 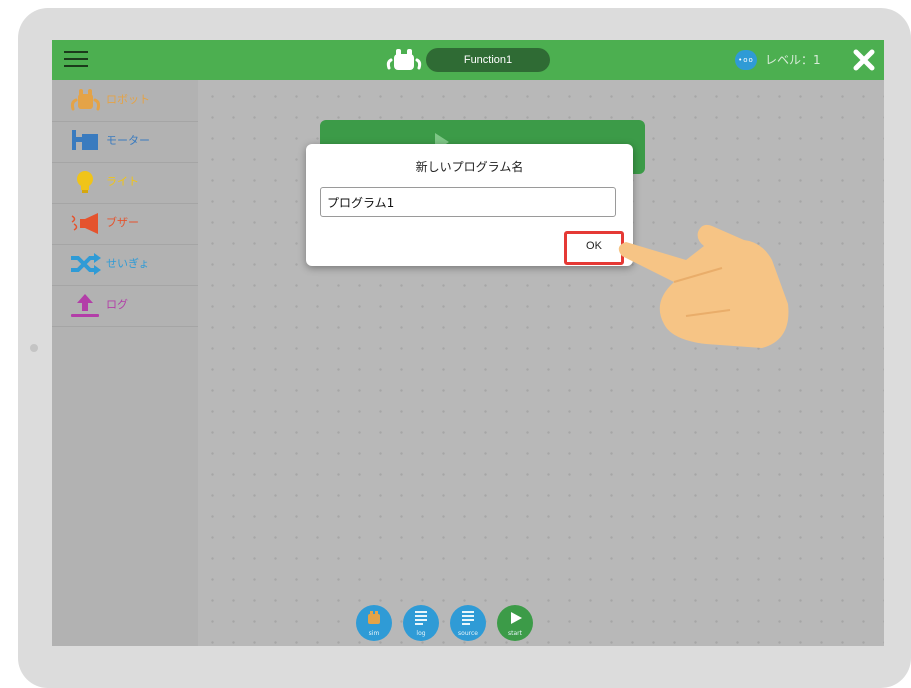 I want to click on top-bar: Function1 •oo レベル：1, so click(x=468, y=60).